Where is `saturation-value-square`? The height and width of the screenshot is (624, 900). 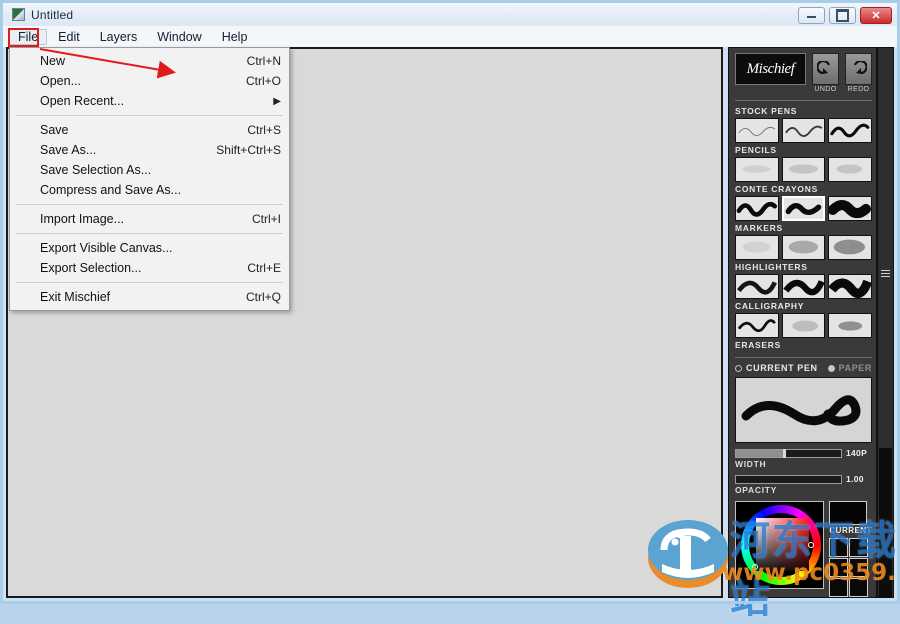
saturation-value-square is located at coordinates (782, 544).